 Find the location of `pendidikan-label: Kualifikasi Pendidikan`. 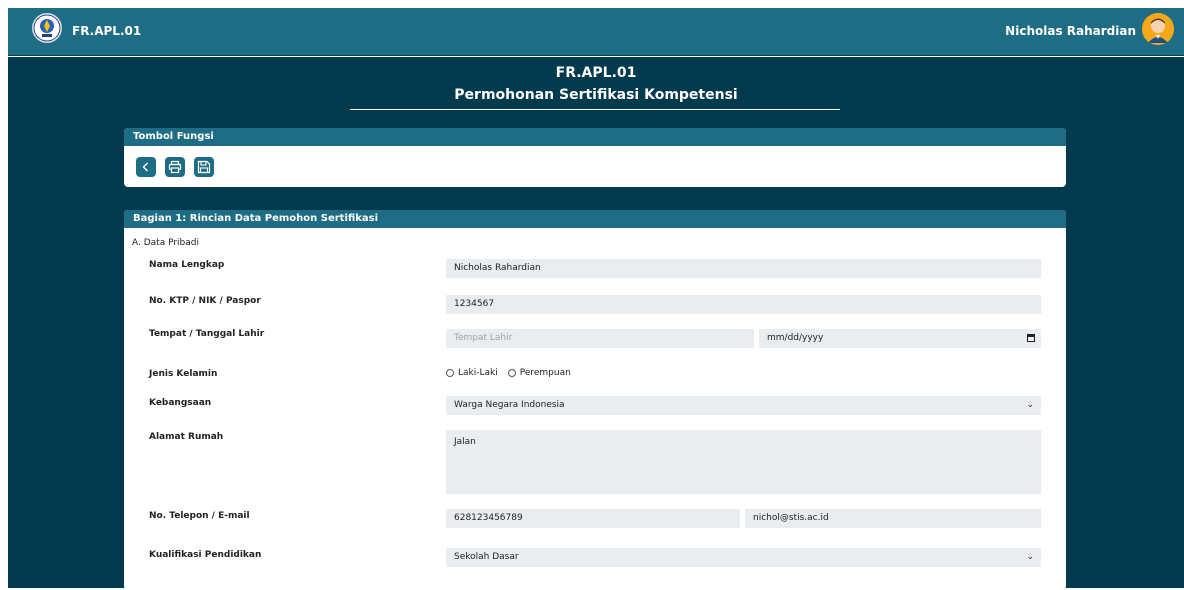

pendidikan-label: Kualifikasi Pendidikan is located at coordinates (205, 555).